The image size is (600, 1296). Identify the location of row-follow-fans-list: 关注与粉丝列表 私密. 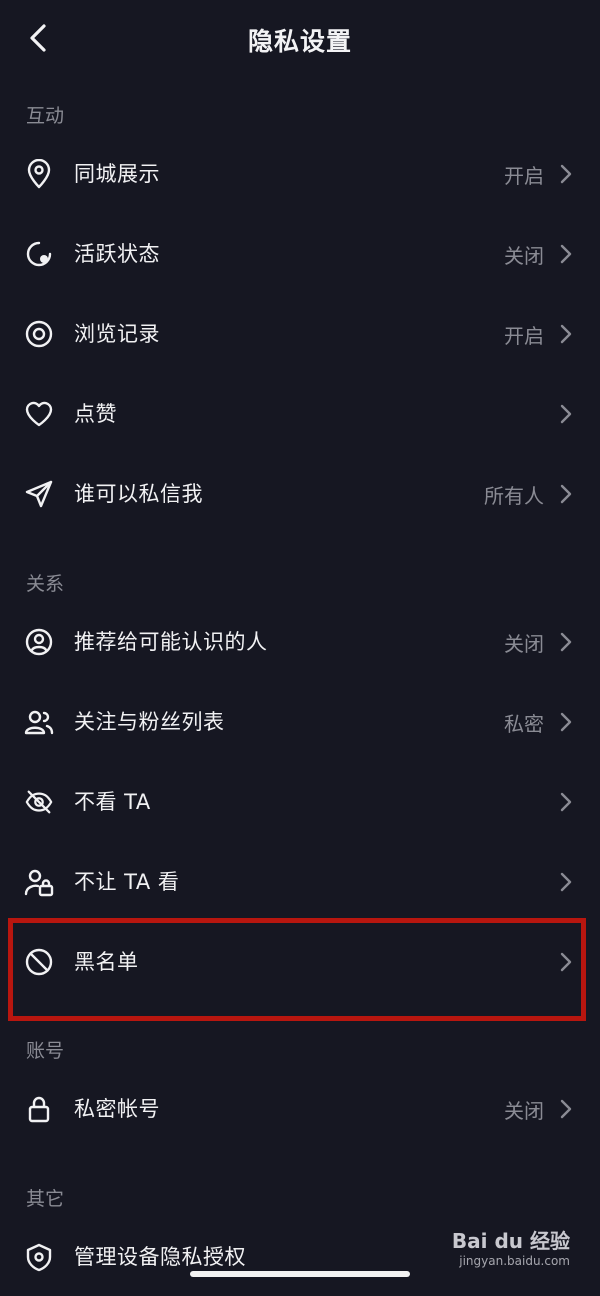
(300, 721).